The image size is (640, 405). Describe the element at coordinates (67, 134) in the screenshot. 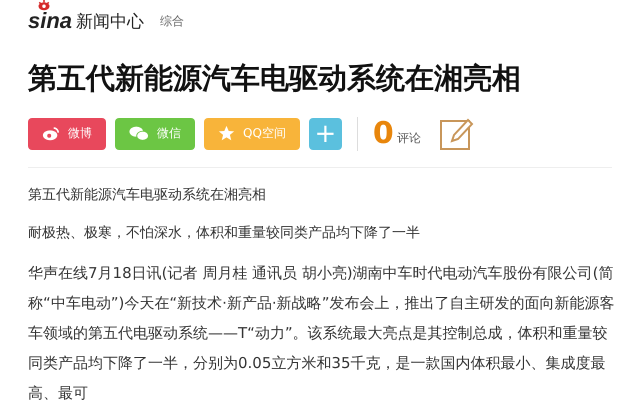

I see `share-button: 微博` at that location.